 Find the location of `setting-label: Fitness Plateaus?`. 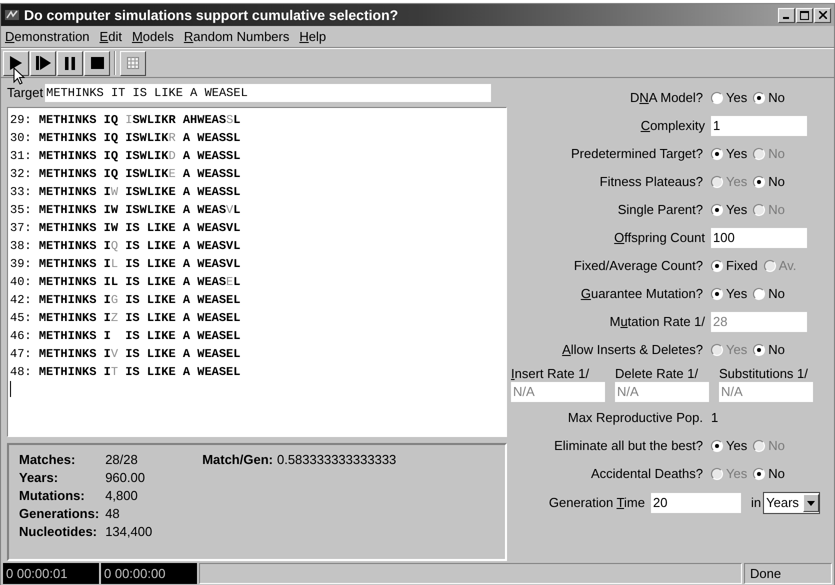

setting-label: Fitness Plateaus? is located at coordinates (651, 182).